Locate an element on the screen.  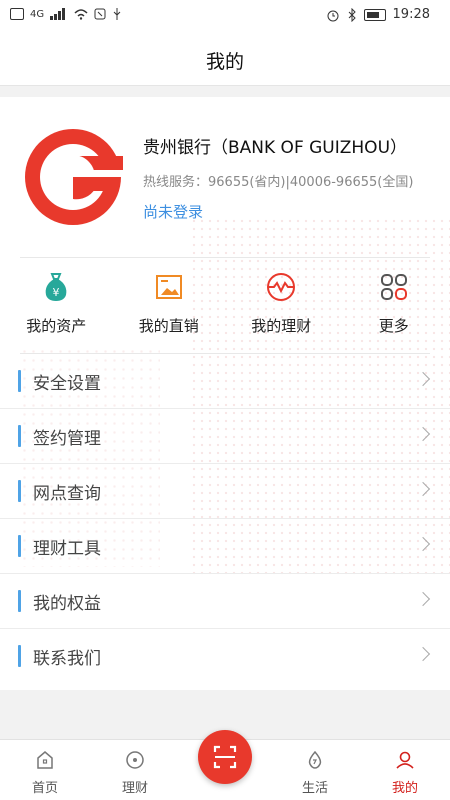
nfc-icon is located at coordinates (100, 14).